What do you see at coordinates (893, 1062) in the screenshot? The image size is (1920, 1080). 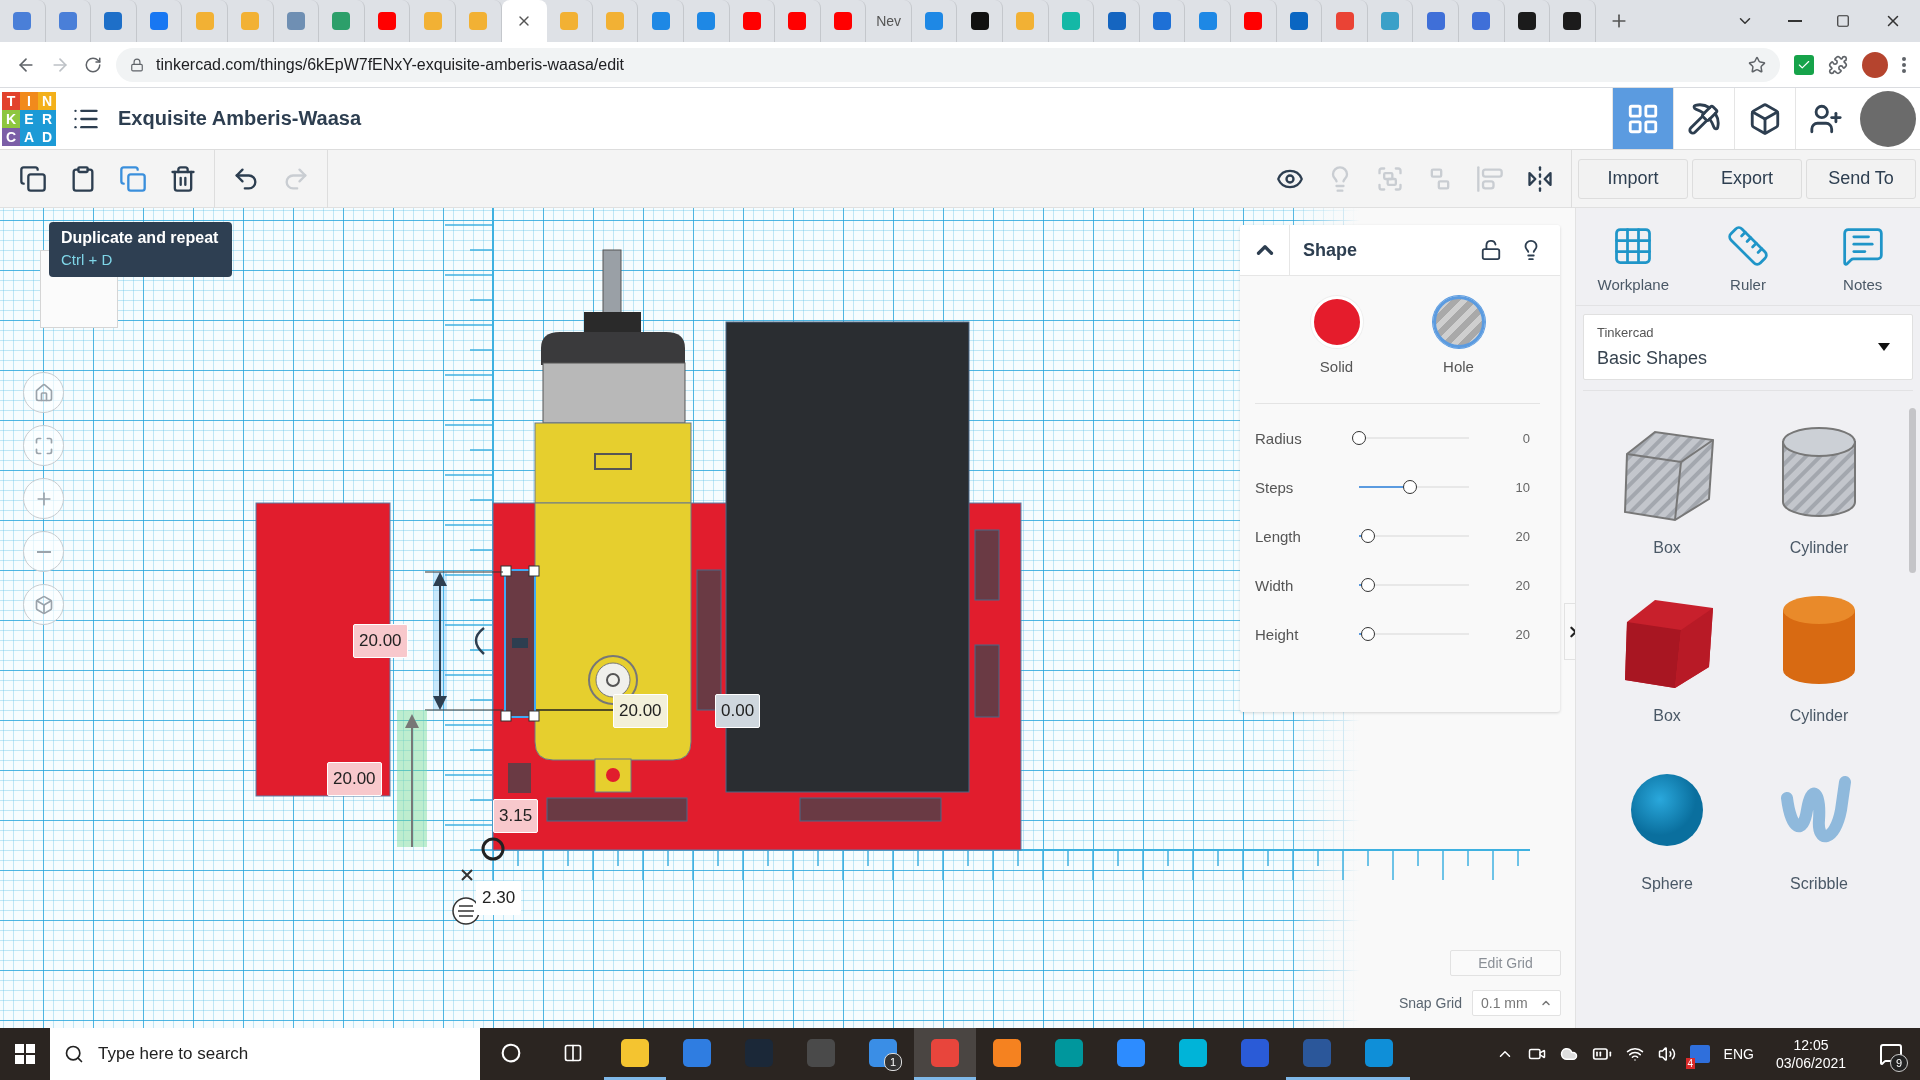 I see `count-badge: 1` at bounding box center [893, 1062].